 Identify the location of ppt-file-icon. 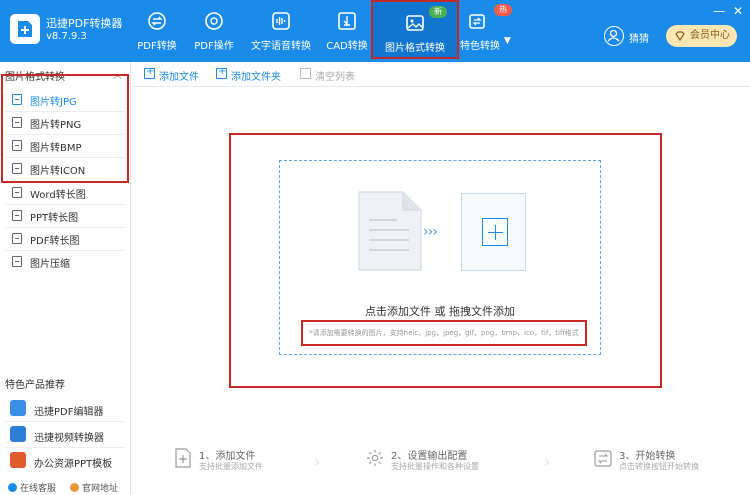
(17, 215).